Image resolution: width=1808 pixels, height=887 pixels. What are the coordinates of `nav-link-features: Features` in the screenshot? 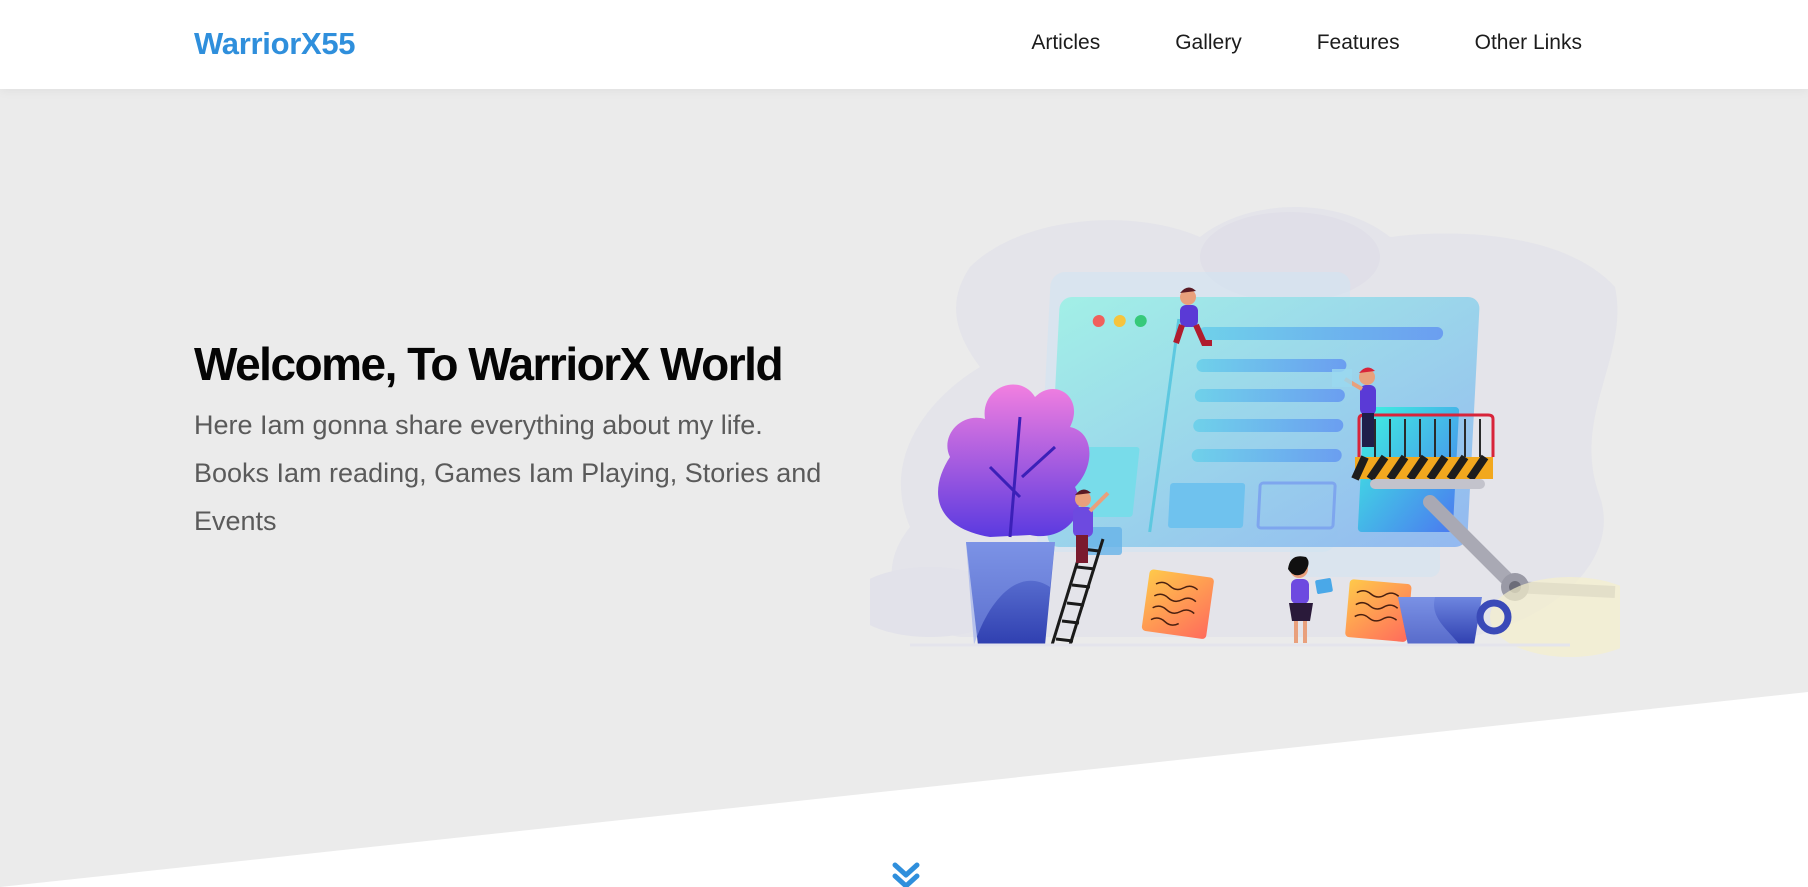 It's located at (1358, 42).